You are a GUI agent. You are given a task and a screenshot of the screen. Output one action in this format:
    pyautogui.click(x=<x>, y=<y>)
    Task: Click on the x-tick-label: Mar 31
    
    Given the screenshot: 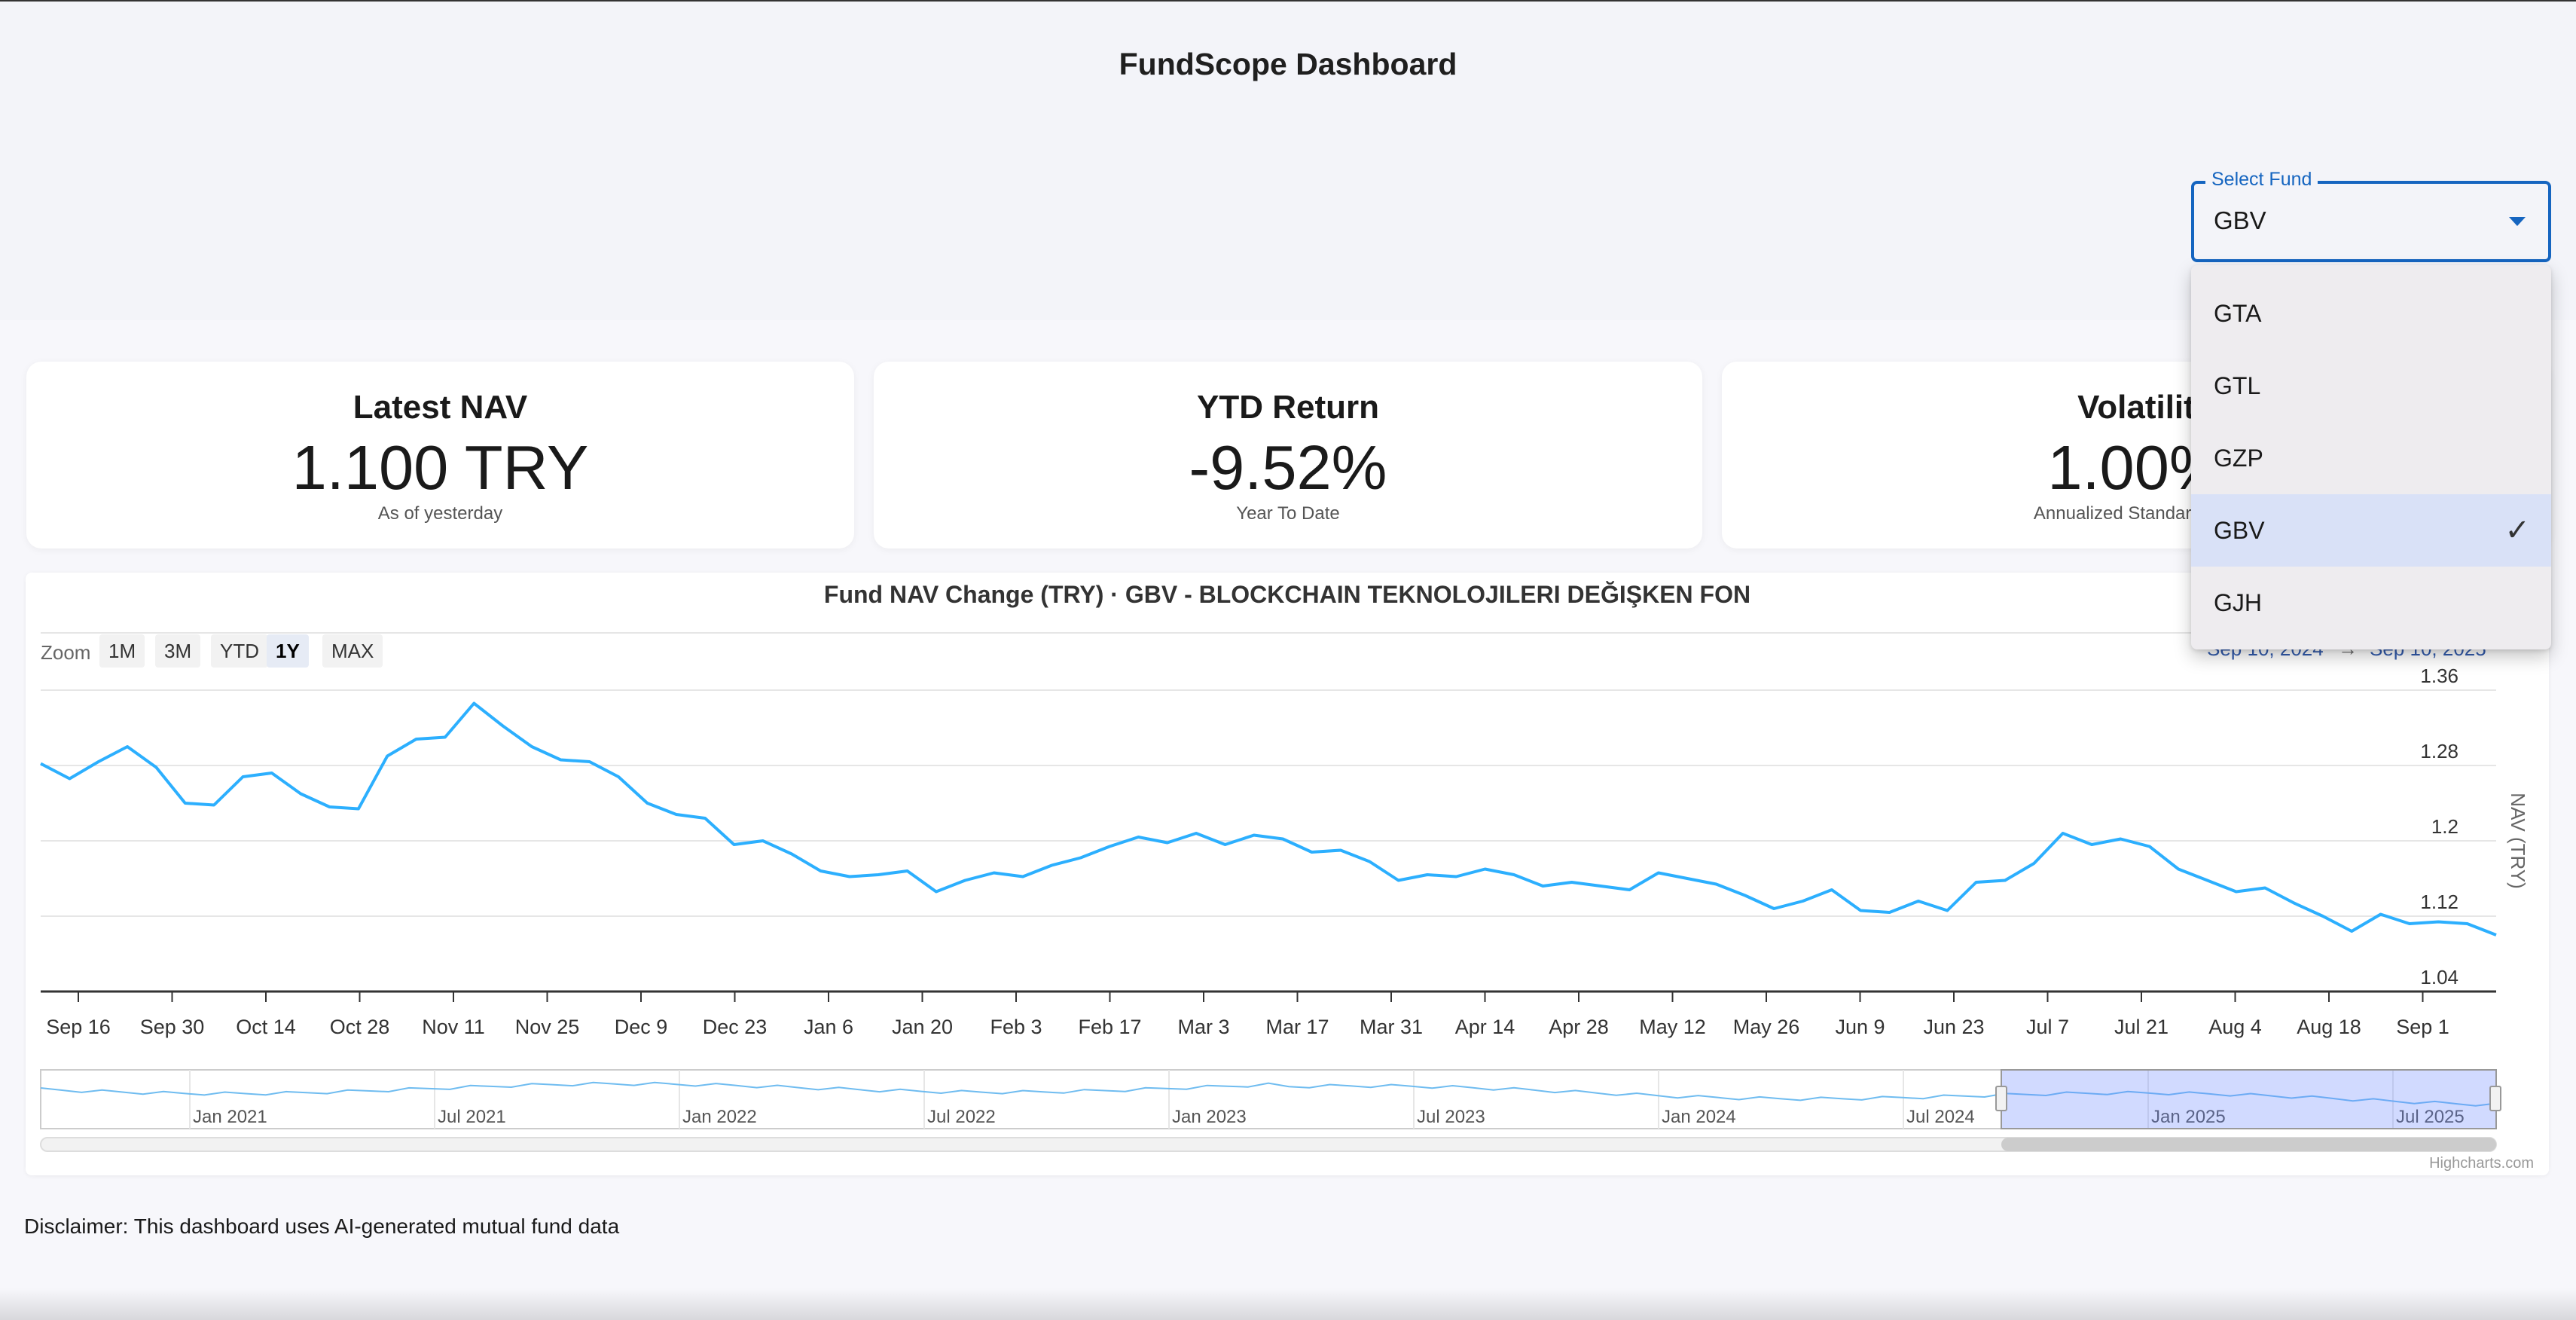 What is the action you would take?
    pyautogui.click(x=1392, y=1027)
    